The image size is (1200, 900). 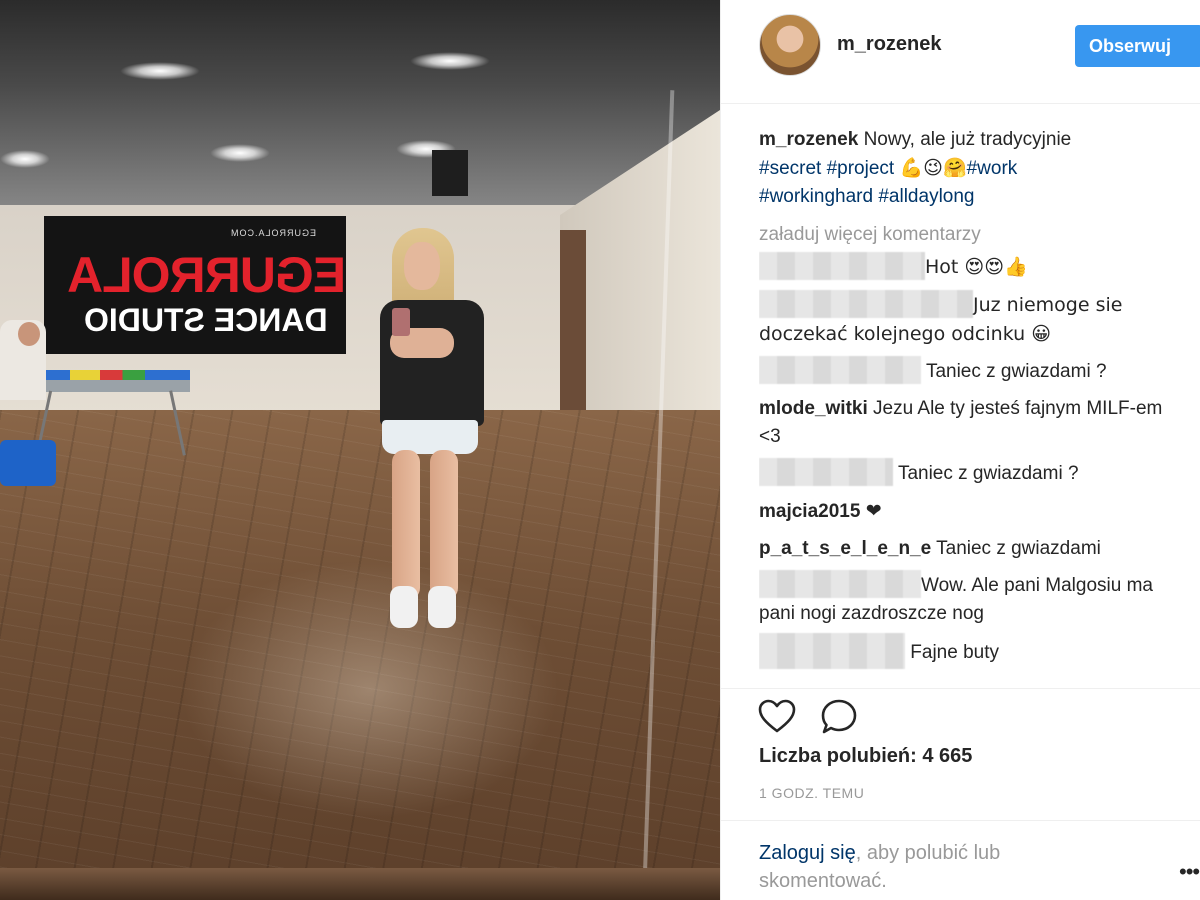 I want to click on follow-button: Obserwuj, so click(x=1137, y=46).